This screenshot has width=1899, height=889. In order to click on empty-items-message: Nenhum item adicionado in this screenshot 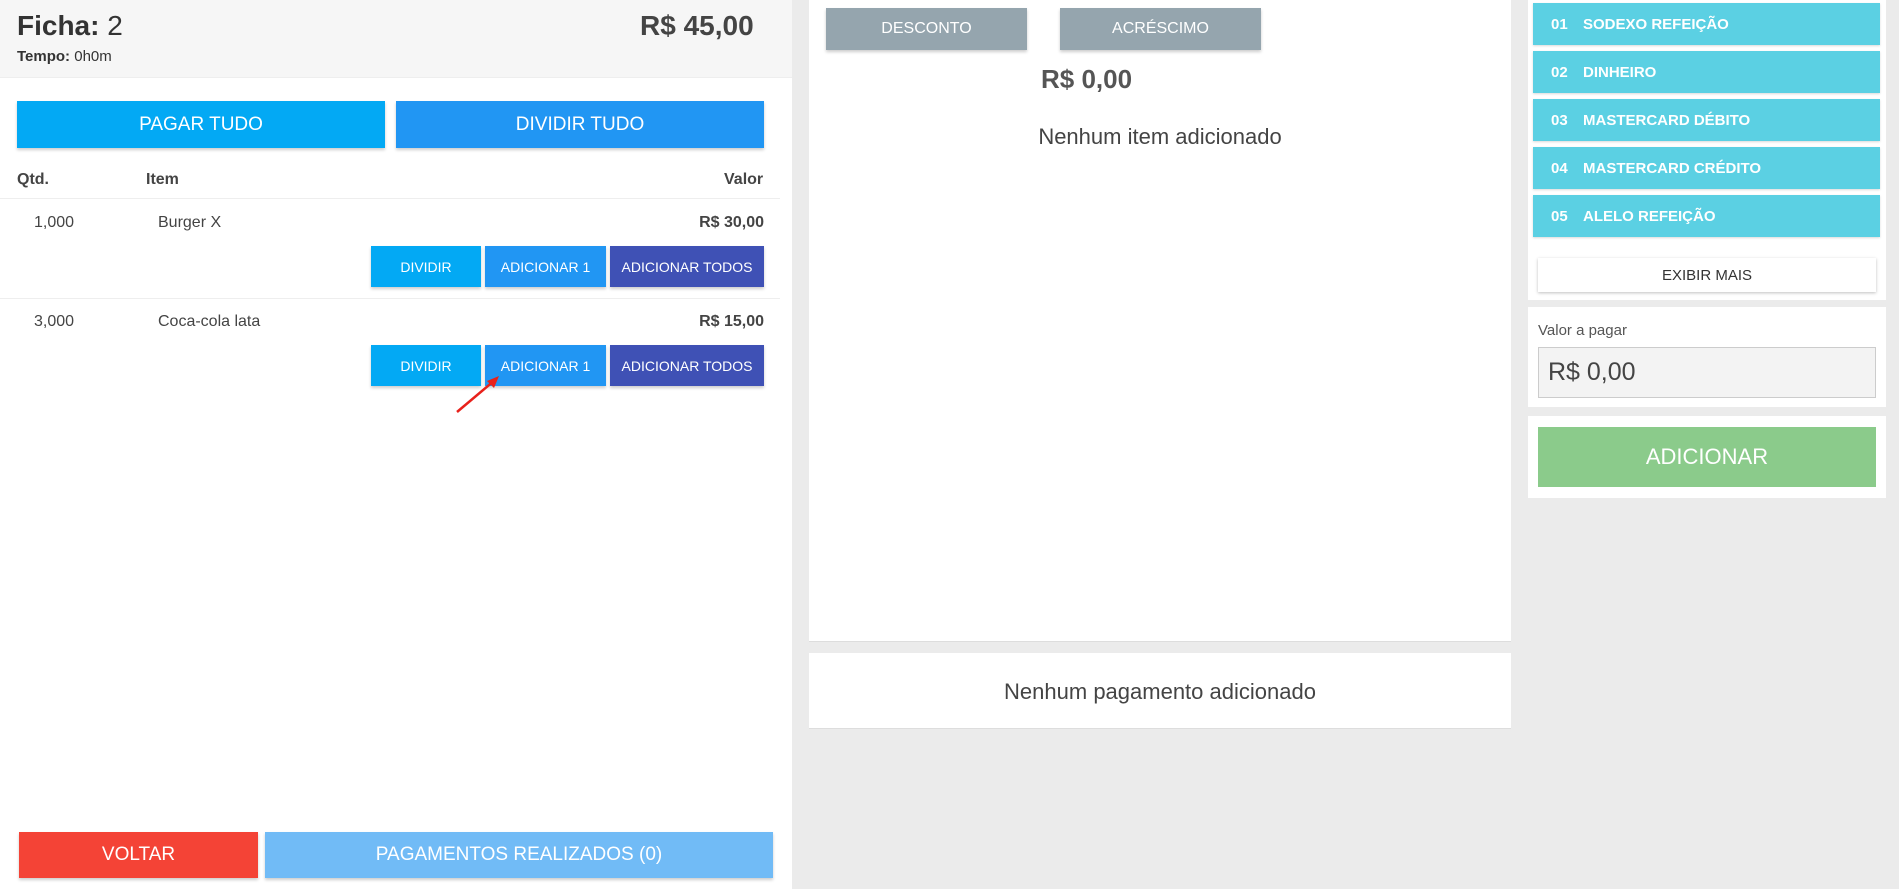, I will do `click(1160, 136)`.